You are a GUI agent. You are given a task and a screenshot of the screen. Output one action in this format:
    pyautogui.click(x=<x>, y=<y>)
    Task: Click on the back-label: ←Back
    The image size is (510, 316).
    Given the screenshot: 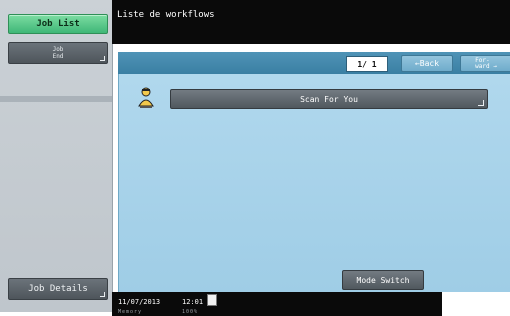 What is the action you would take?
    pyautogui.click(x=427, y=63)
    